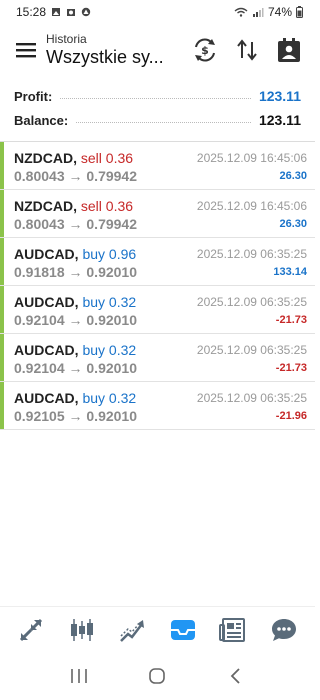  I want to click on nav-trade, so click(132, 630).